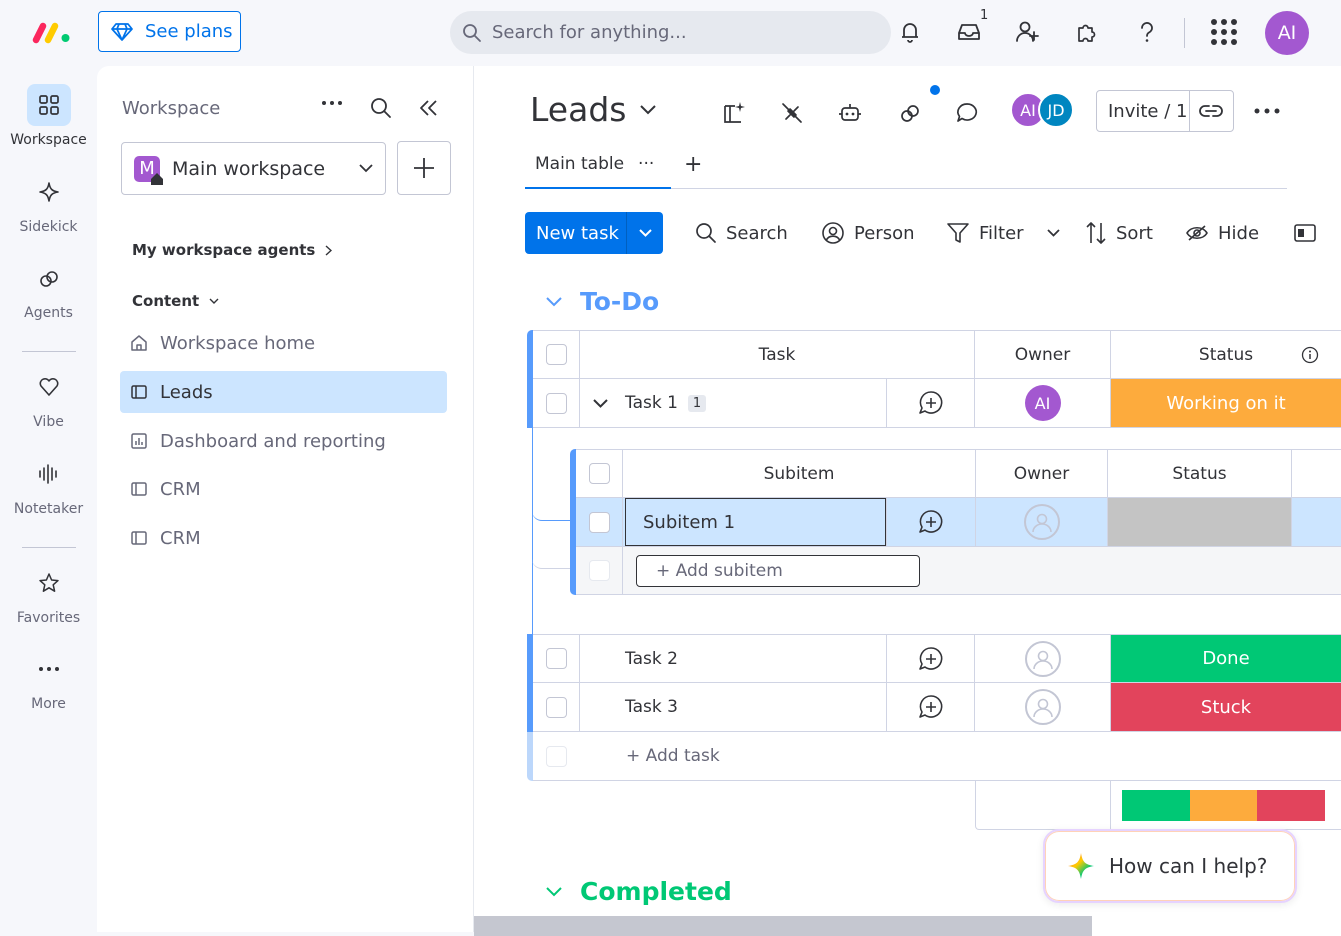 This screenshot has width=1341, height=936. I want to click on owner-cell: AI, so click(1043, 403).